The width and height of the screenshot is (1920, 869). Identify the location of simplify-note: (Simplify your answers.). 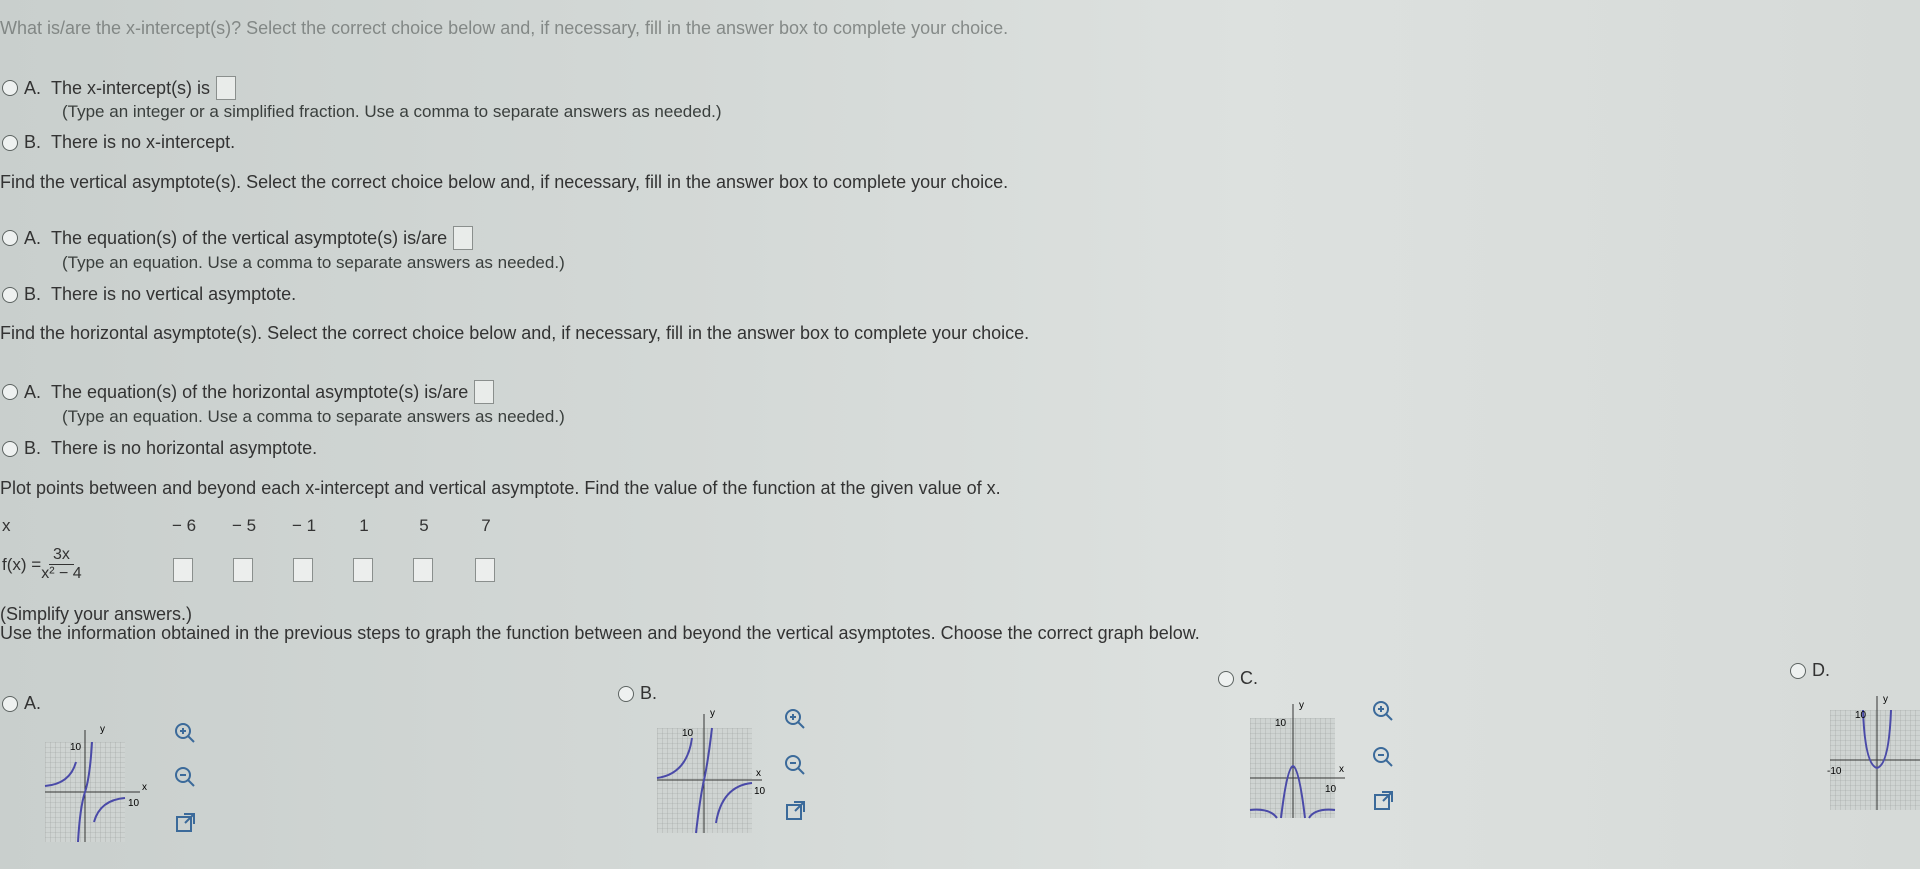
(96, 614).